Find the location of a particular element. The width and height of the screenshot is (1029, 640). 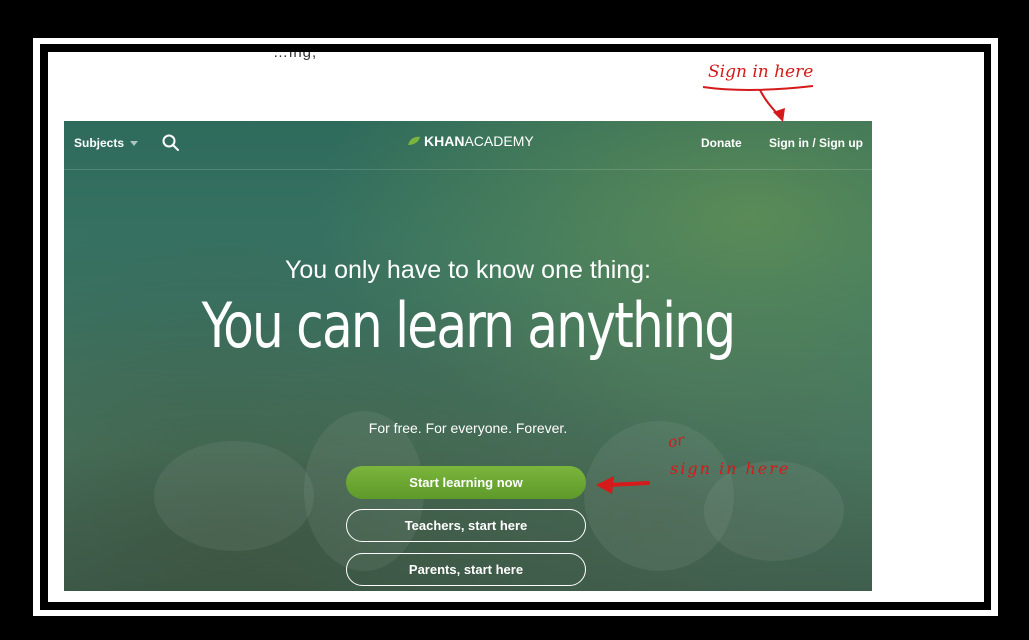

annotation-or: or is located at coordinates (676, 441).